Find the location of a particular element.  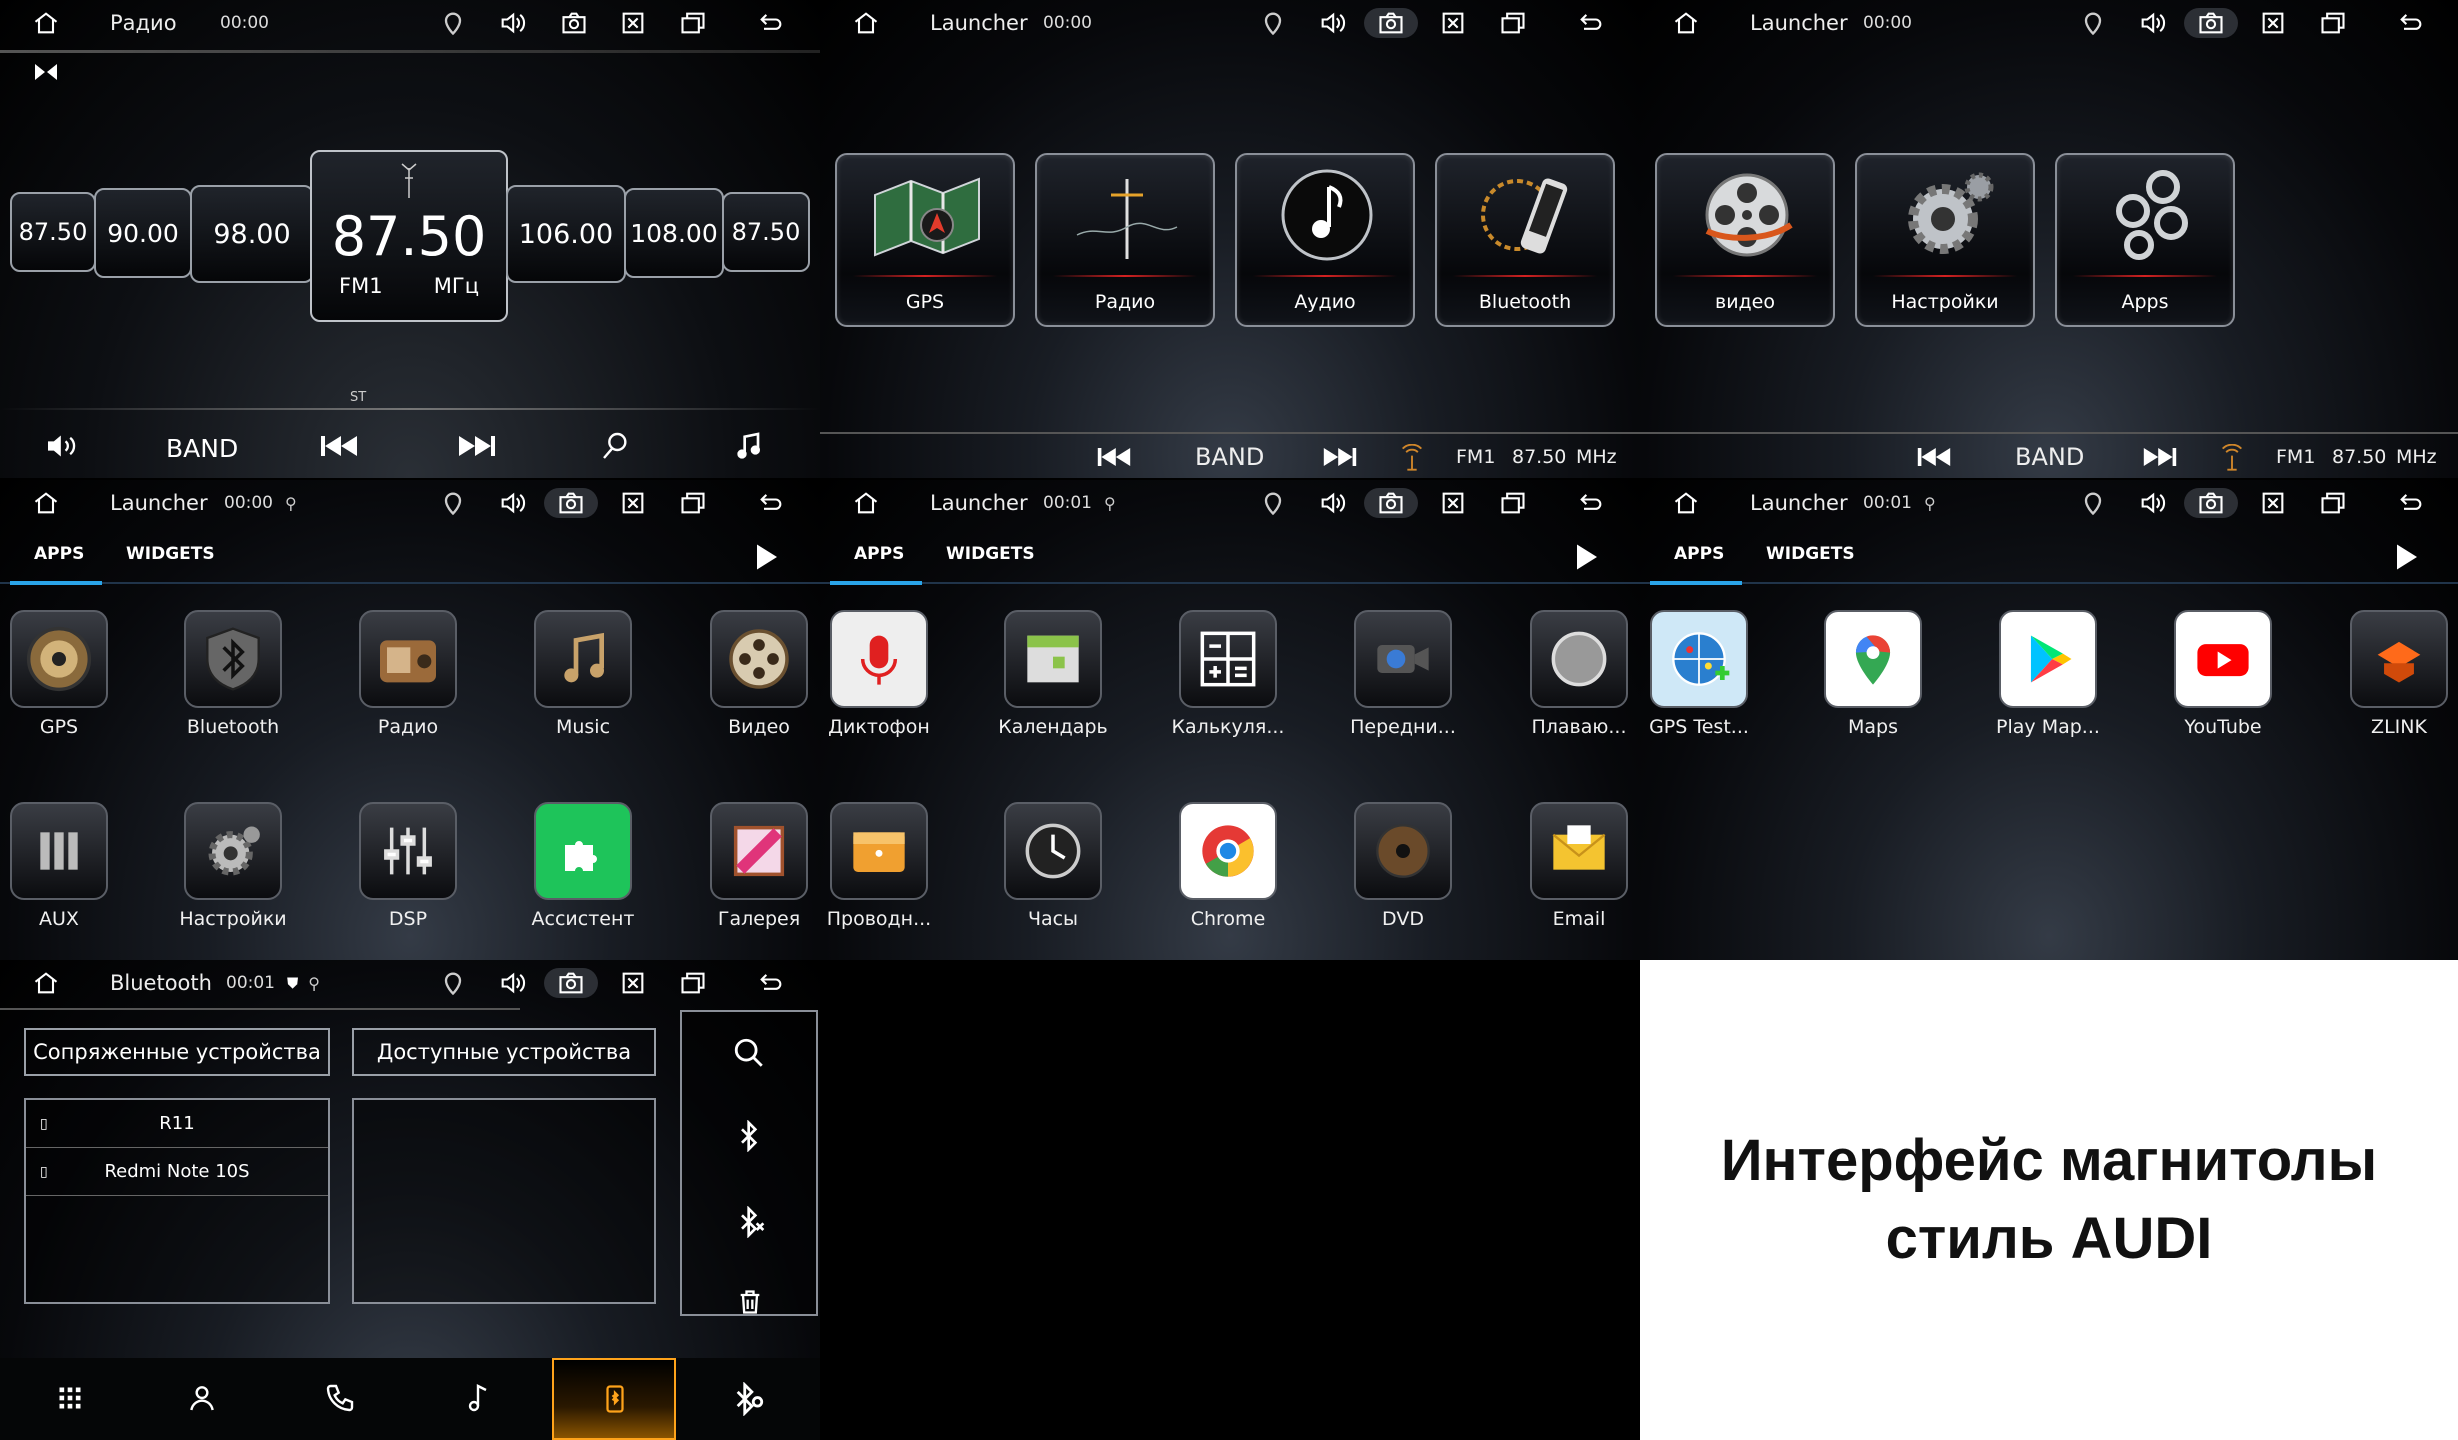

app-recorder: Диктофон is located at coordinates (887, 680).